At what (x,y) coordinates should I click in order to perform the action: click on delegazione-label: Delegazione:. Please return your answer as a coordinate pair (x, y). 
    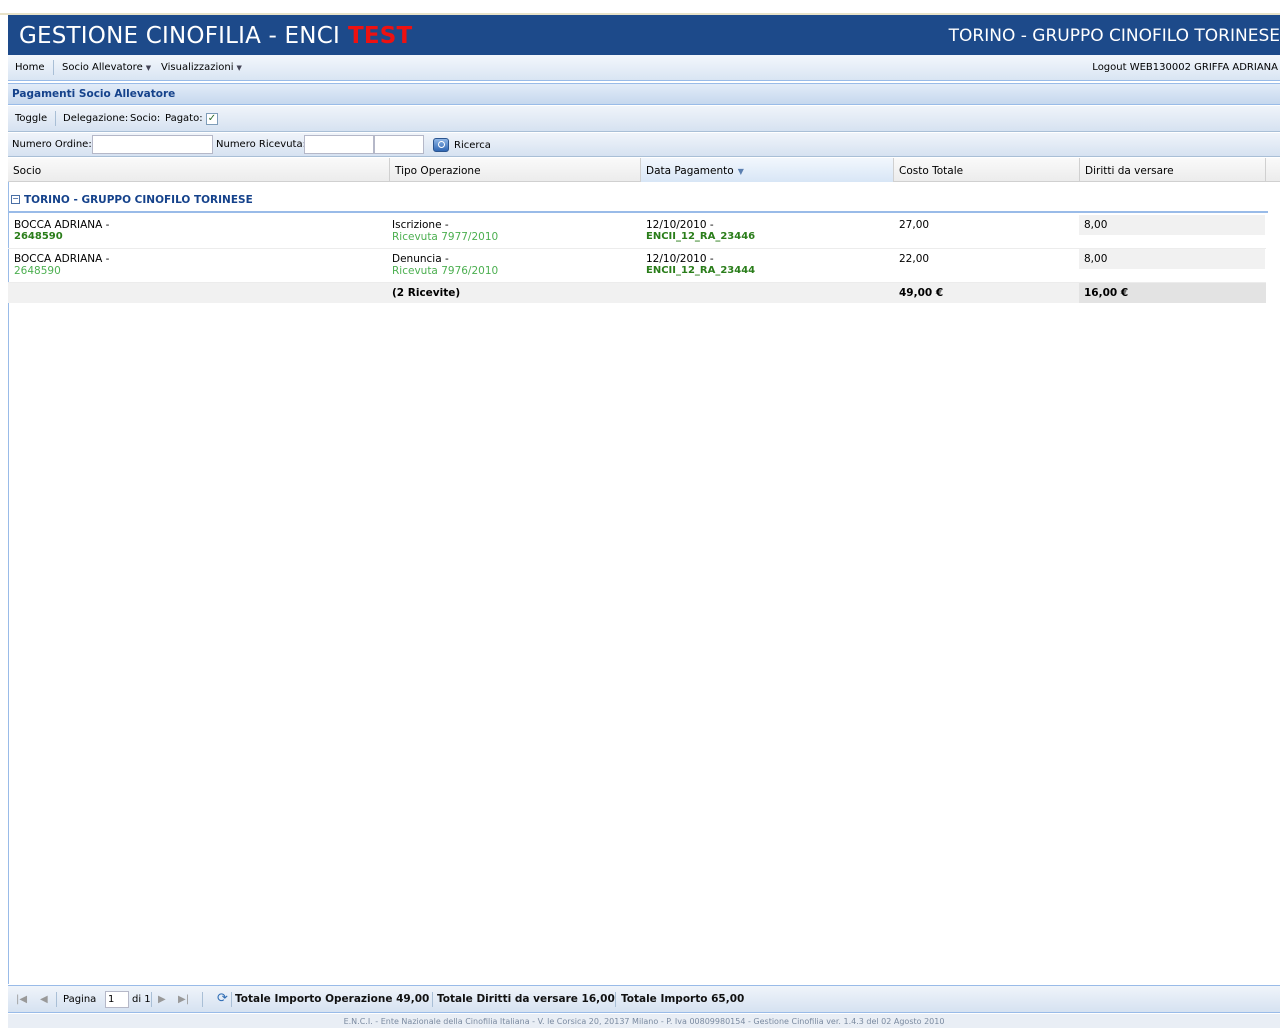
    Looking at the image, I should click on (96, 118).